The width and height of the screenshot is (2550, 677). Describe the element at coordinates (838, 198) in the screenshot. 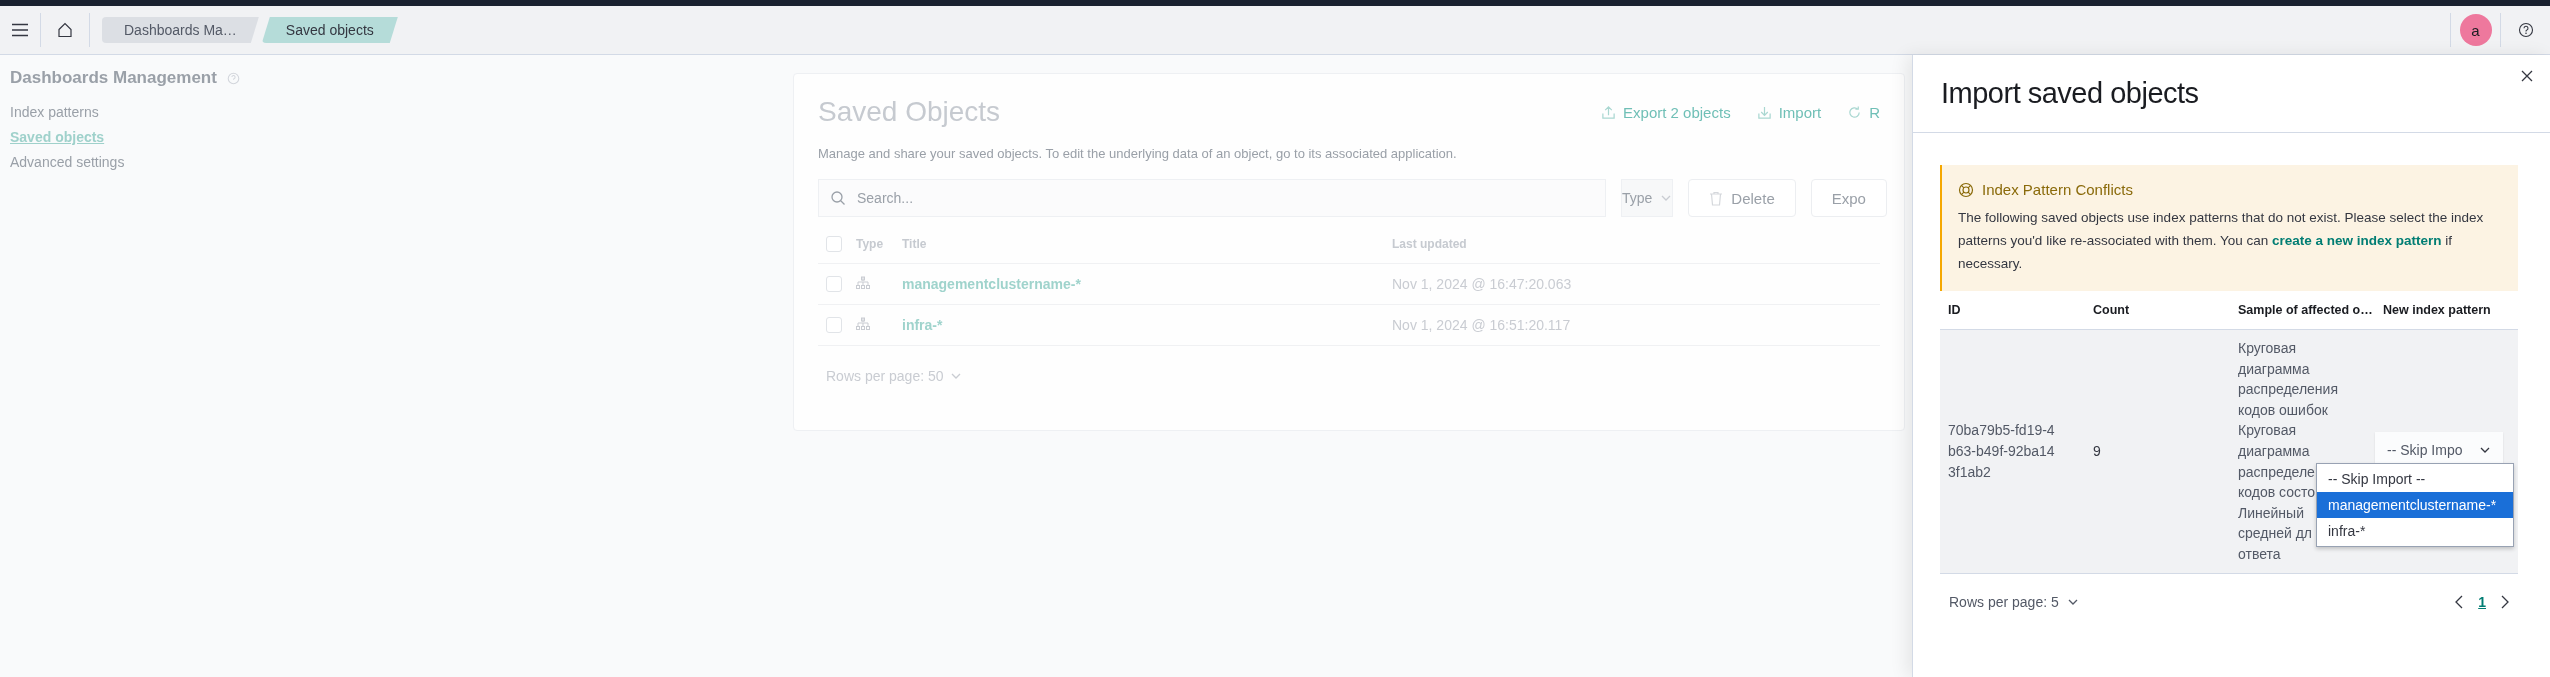

I see `search-icon` at that location.